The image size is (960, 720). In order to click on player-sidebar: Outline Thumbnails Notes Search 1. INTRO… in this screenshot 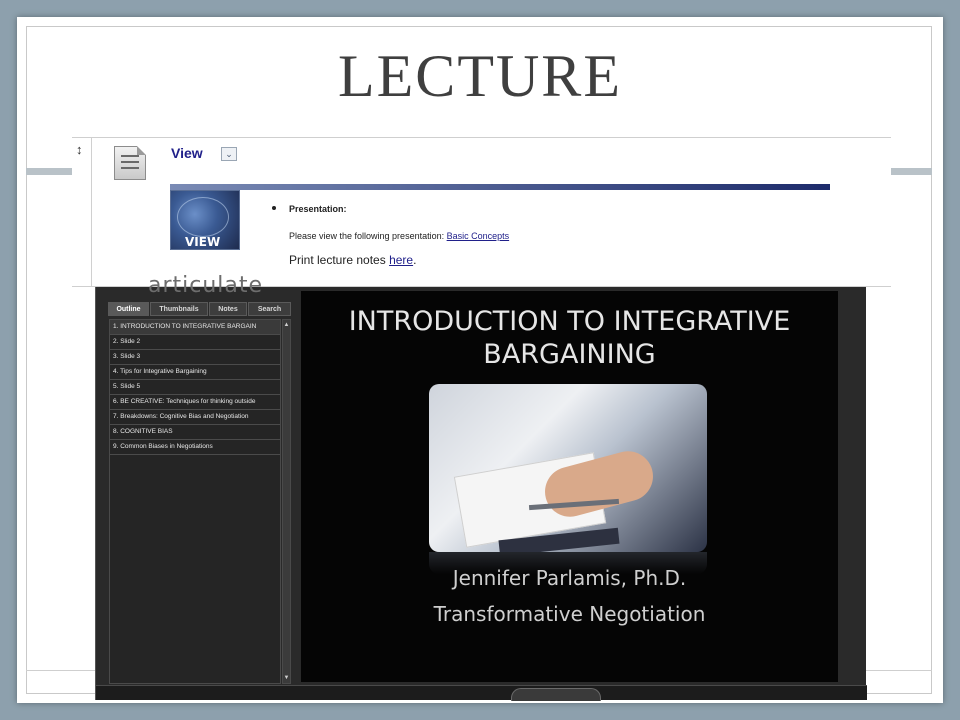, I will do `click(199, 494)`.